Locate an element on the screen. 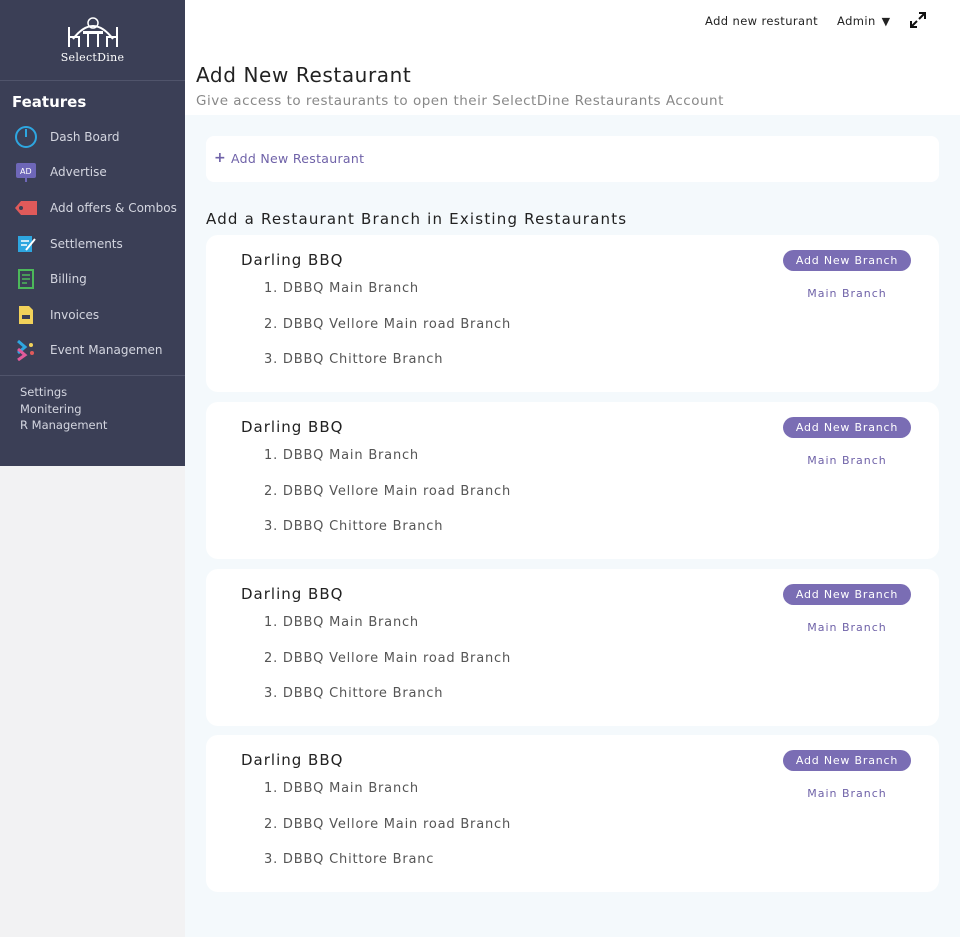 This screenshot has height=937, width=960. sidebar-item-settlements: Settlements is located at coordinates (92, 244).